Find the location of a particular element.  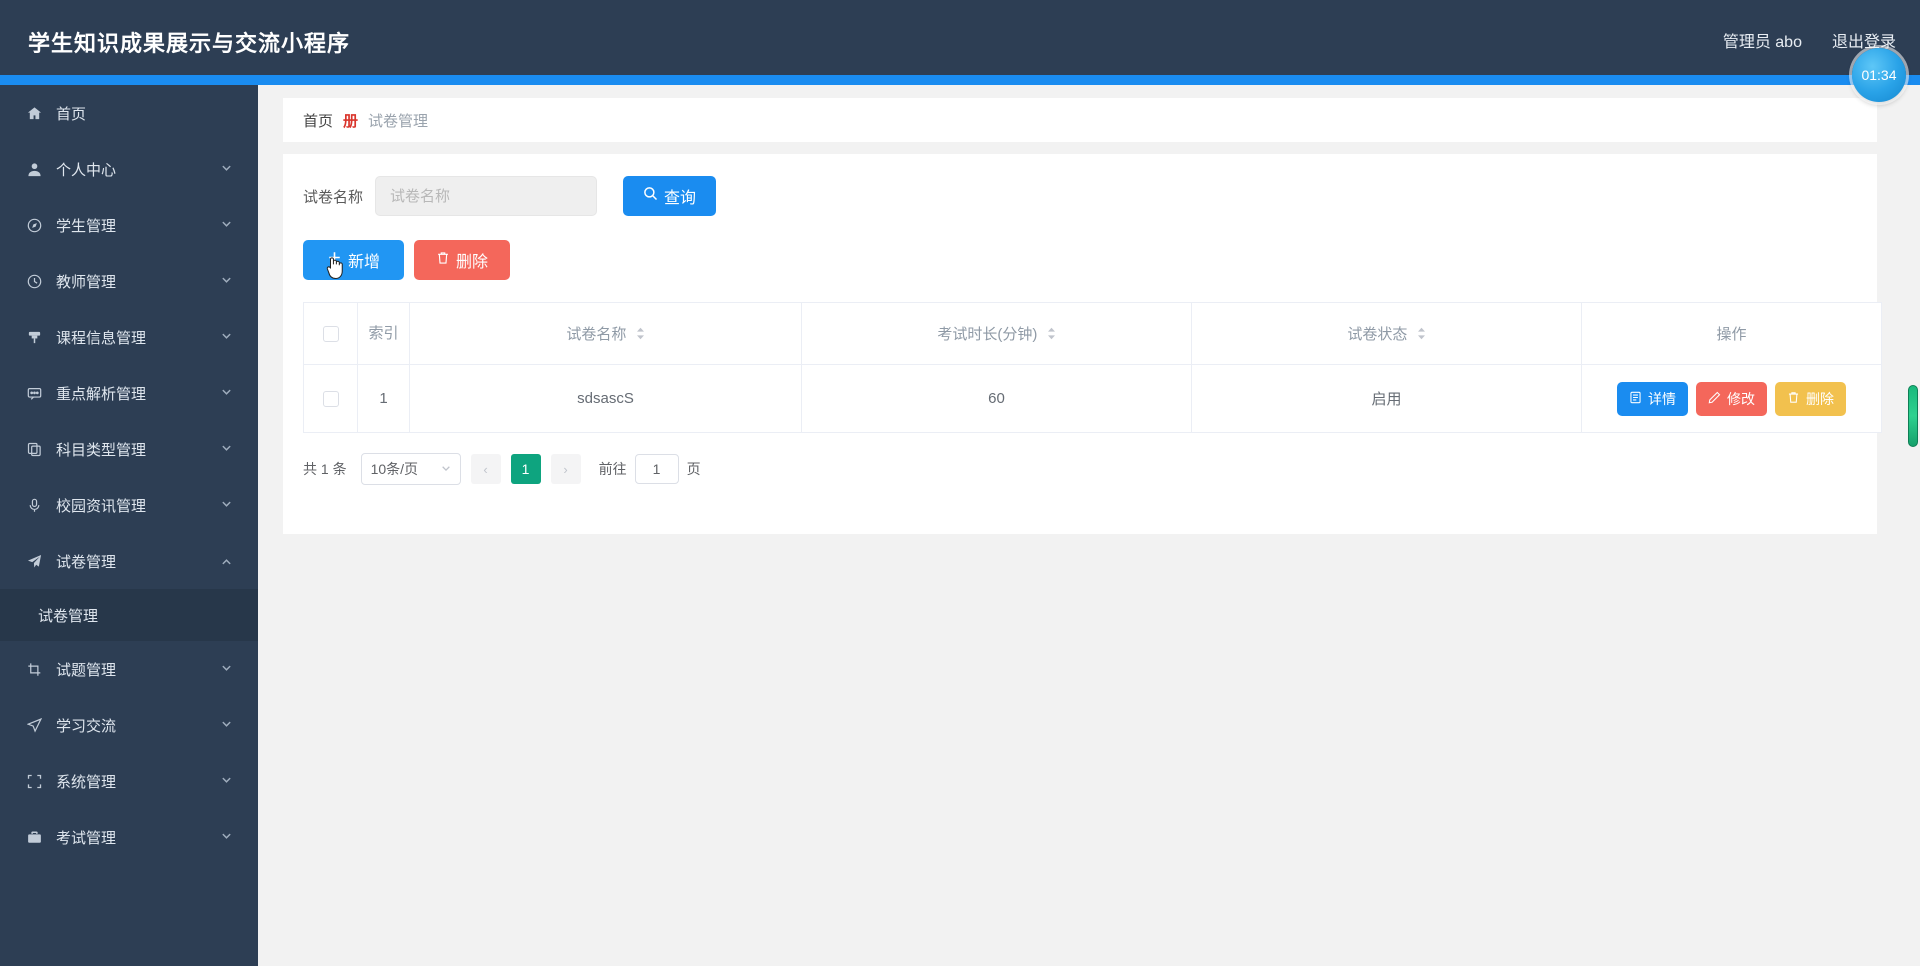

sidebar-subitem-exam-paper-management: 试卷管理 is located at coordinates (129, 615).